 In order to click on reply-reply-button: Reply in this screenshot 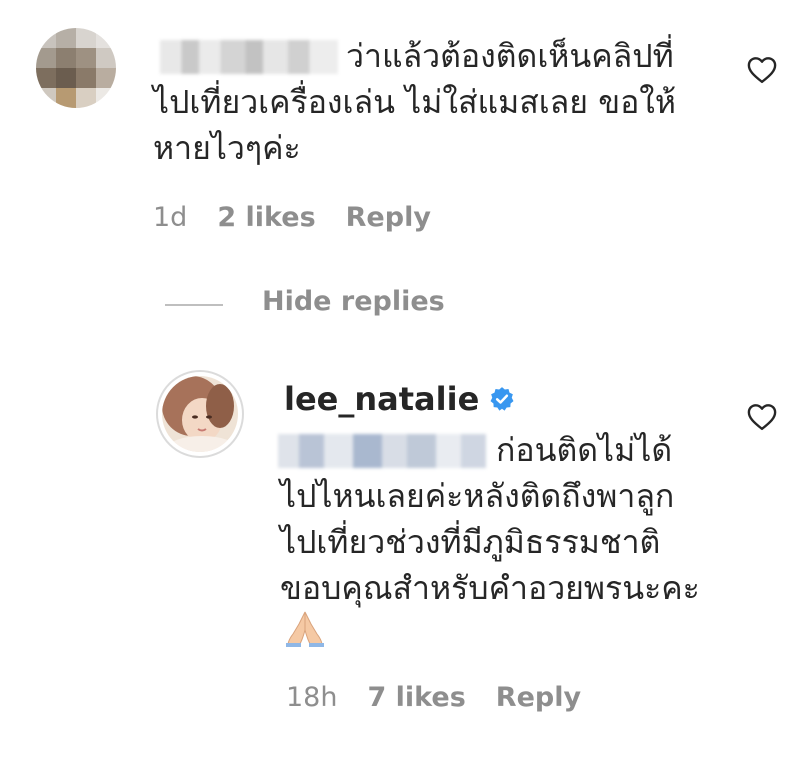, I will do `click(538, 697)`.